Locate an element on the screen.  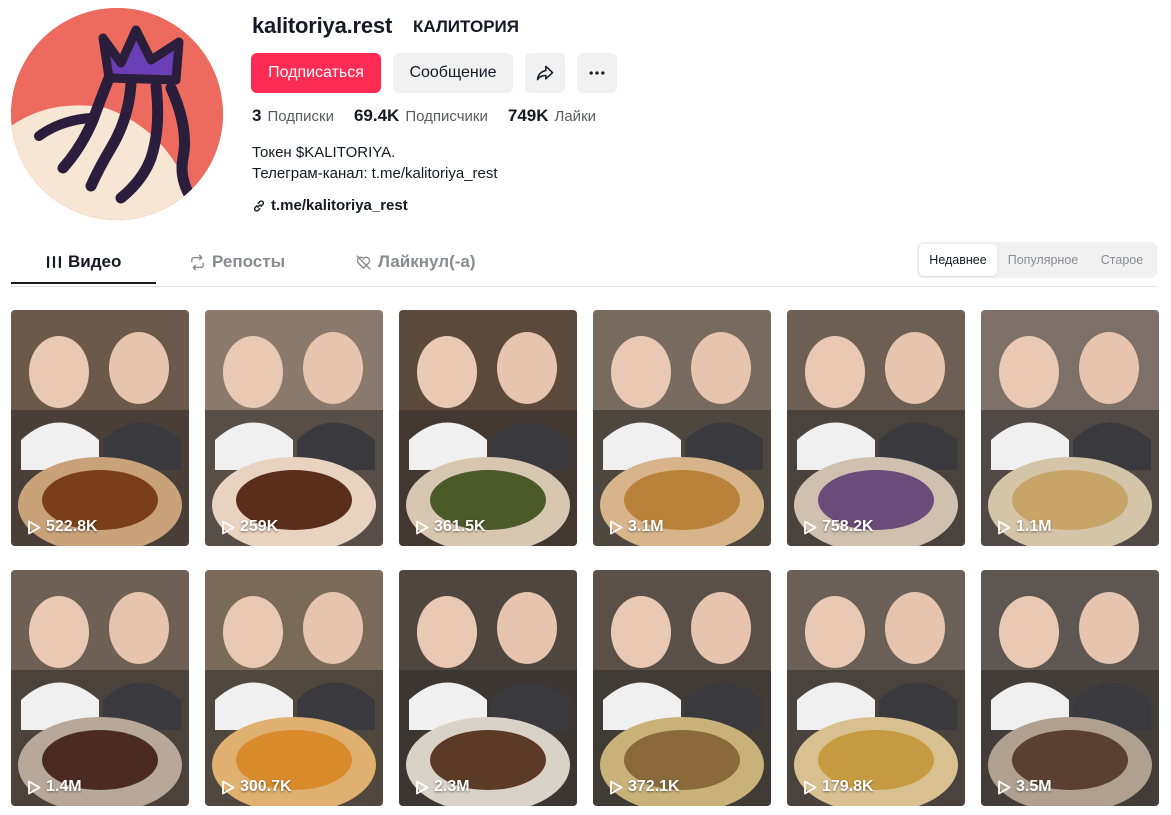
sort-option-oldest: Старое is located at coordinates (1122, 260).